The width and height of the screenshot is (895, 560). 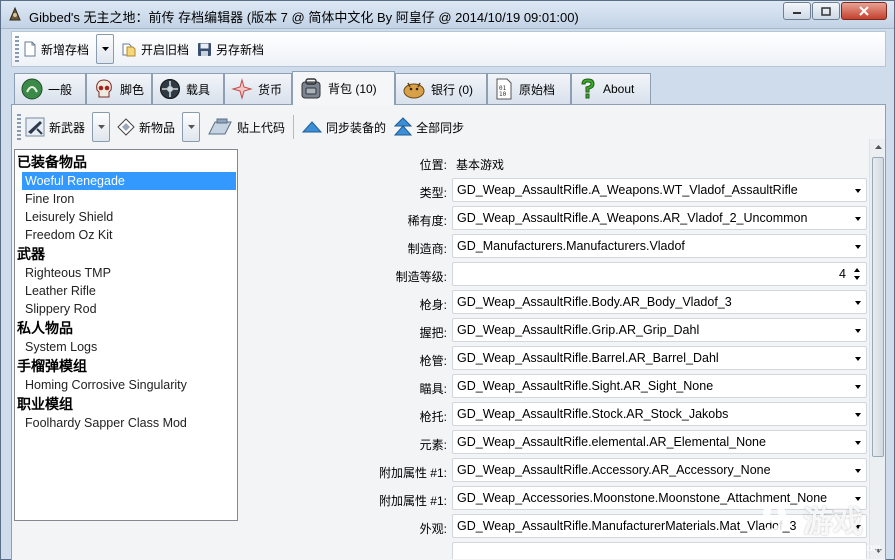 What do you see at coordinates (429, 127) in the screenshot?
I see `sync-all-button: 全部同步` at bounding box center [429, 127].